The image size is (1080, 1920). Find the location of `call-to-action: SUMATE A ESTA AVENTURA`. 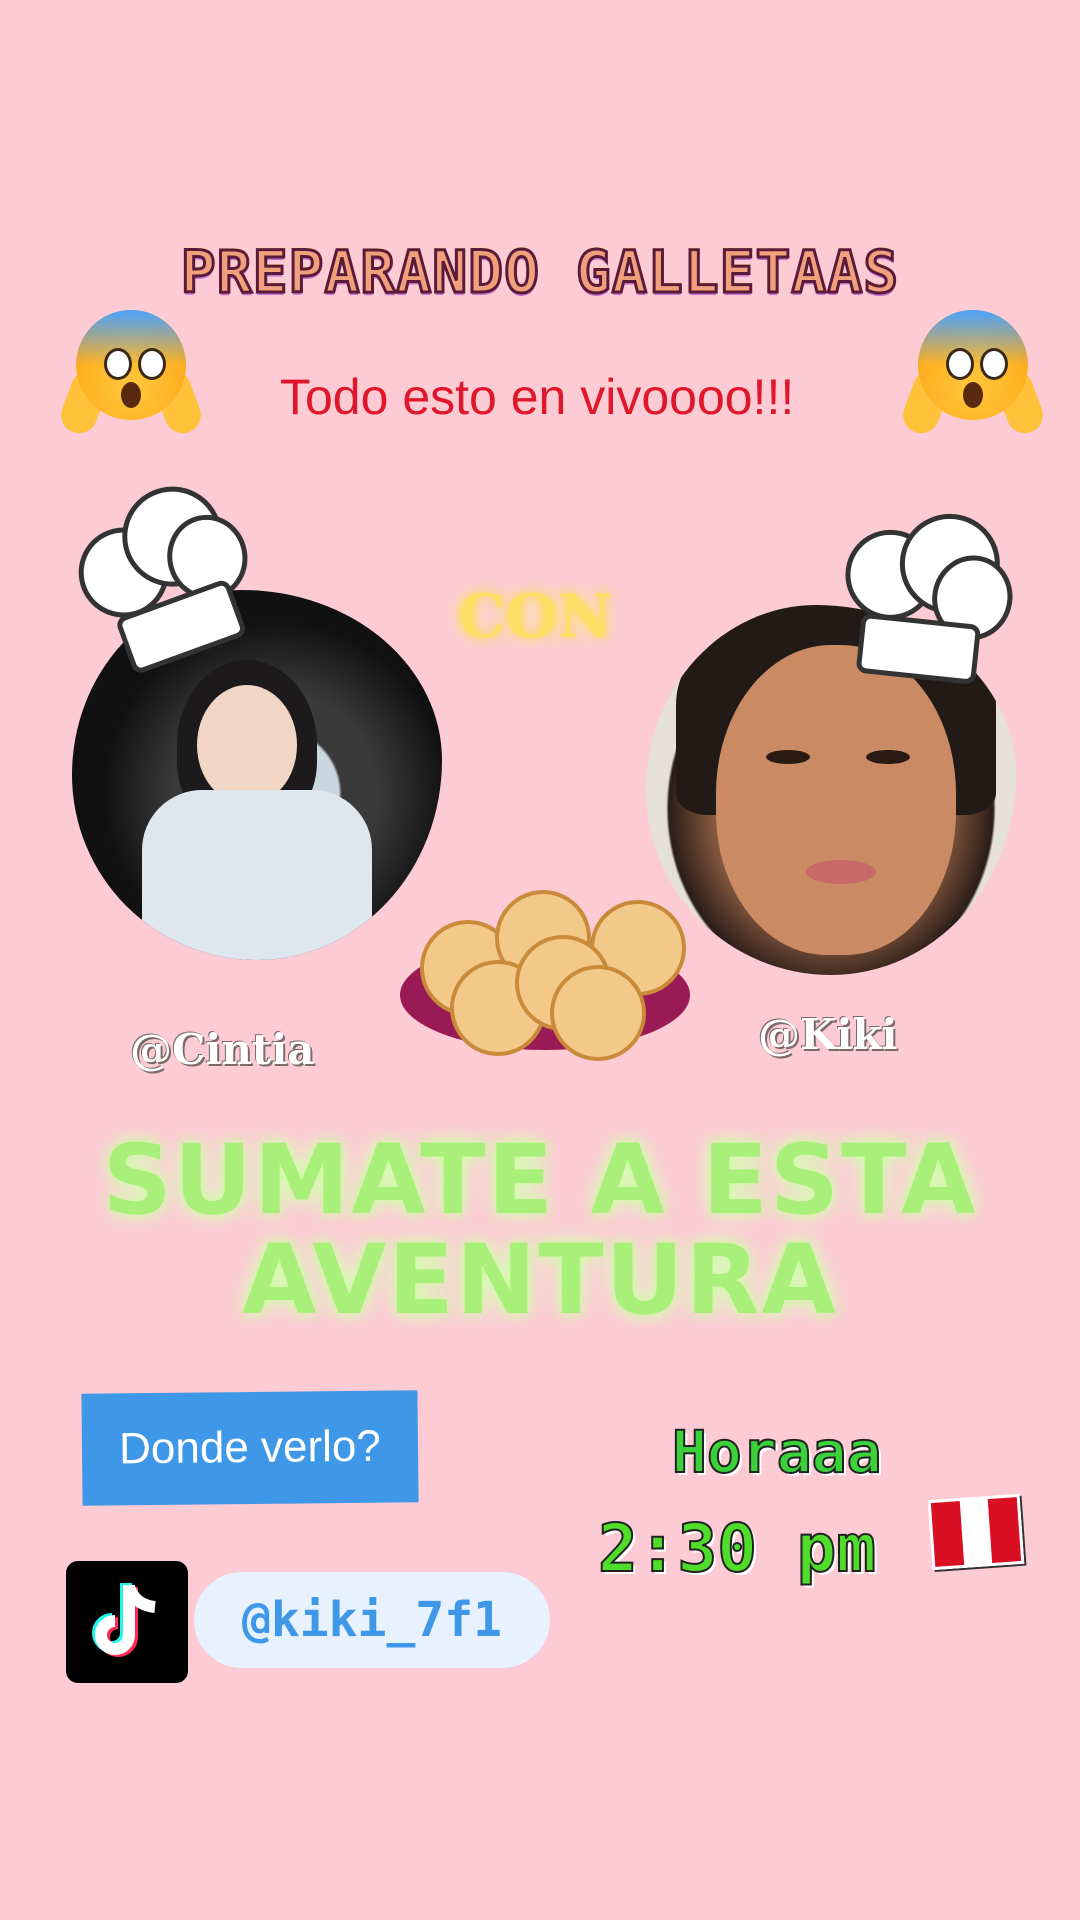

call-to-action: SUMATE A ESTA AVENTURA is located at coordinates (540, 1230).